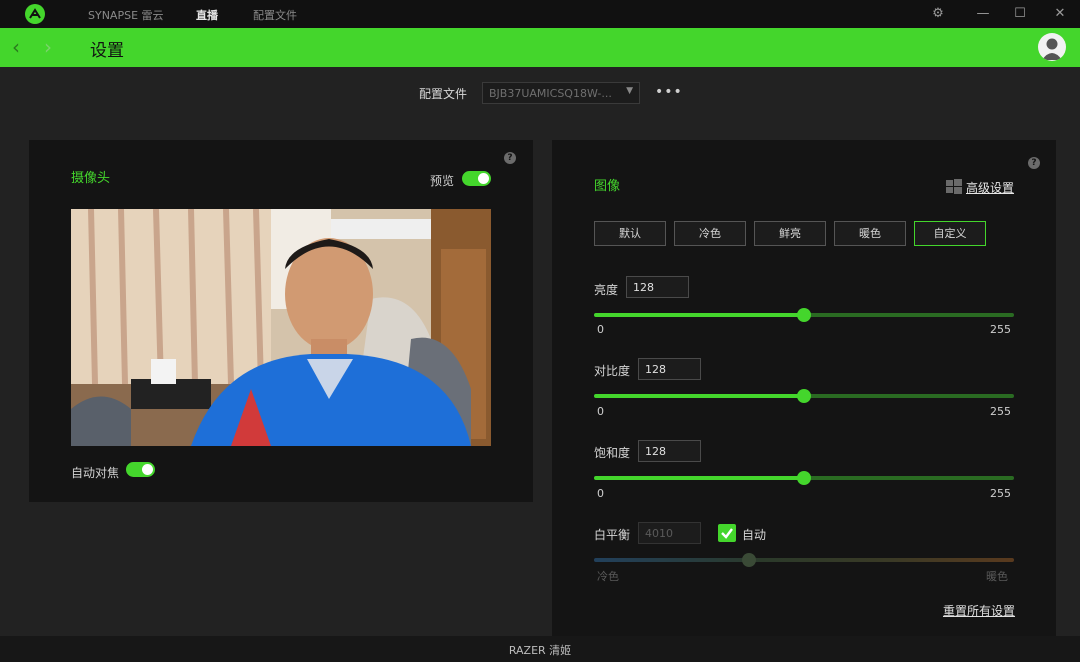 The height and width of the screenshot is (662, 1080). What do you see at coordinates (804, 315) in the screenshot?
I see `brightness-slider-thumb` at bounding box center [804, 315].